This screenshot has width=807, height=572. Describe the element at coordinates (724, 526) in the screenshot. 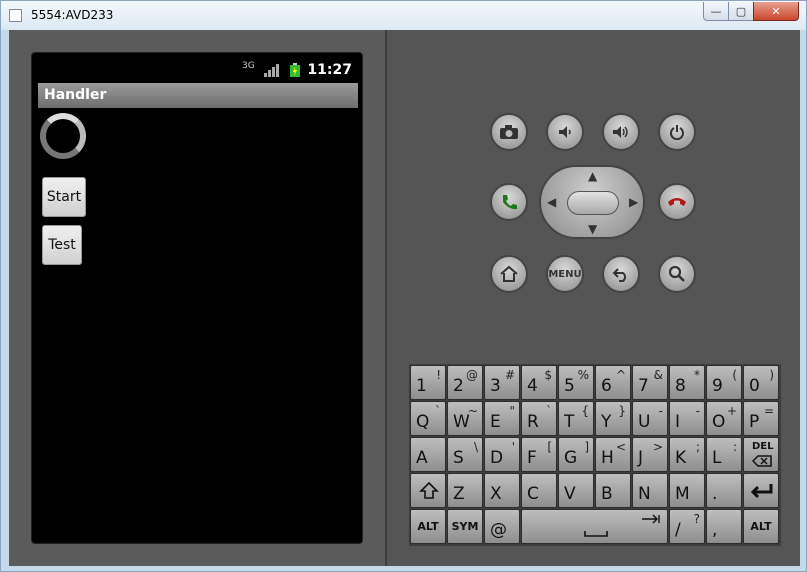

I see `key-comma: ,` at that location.